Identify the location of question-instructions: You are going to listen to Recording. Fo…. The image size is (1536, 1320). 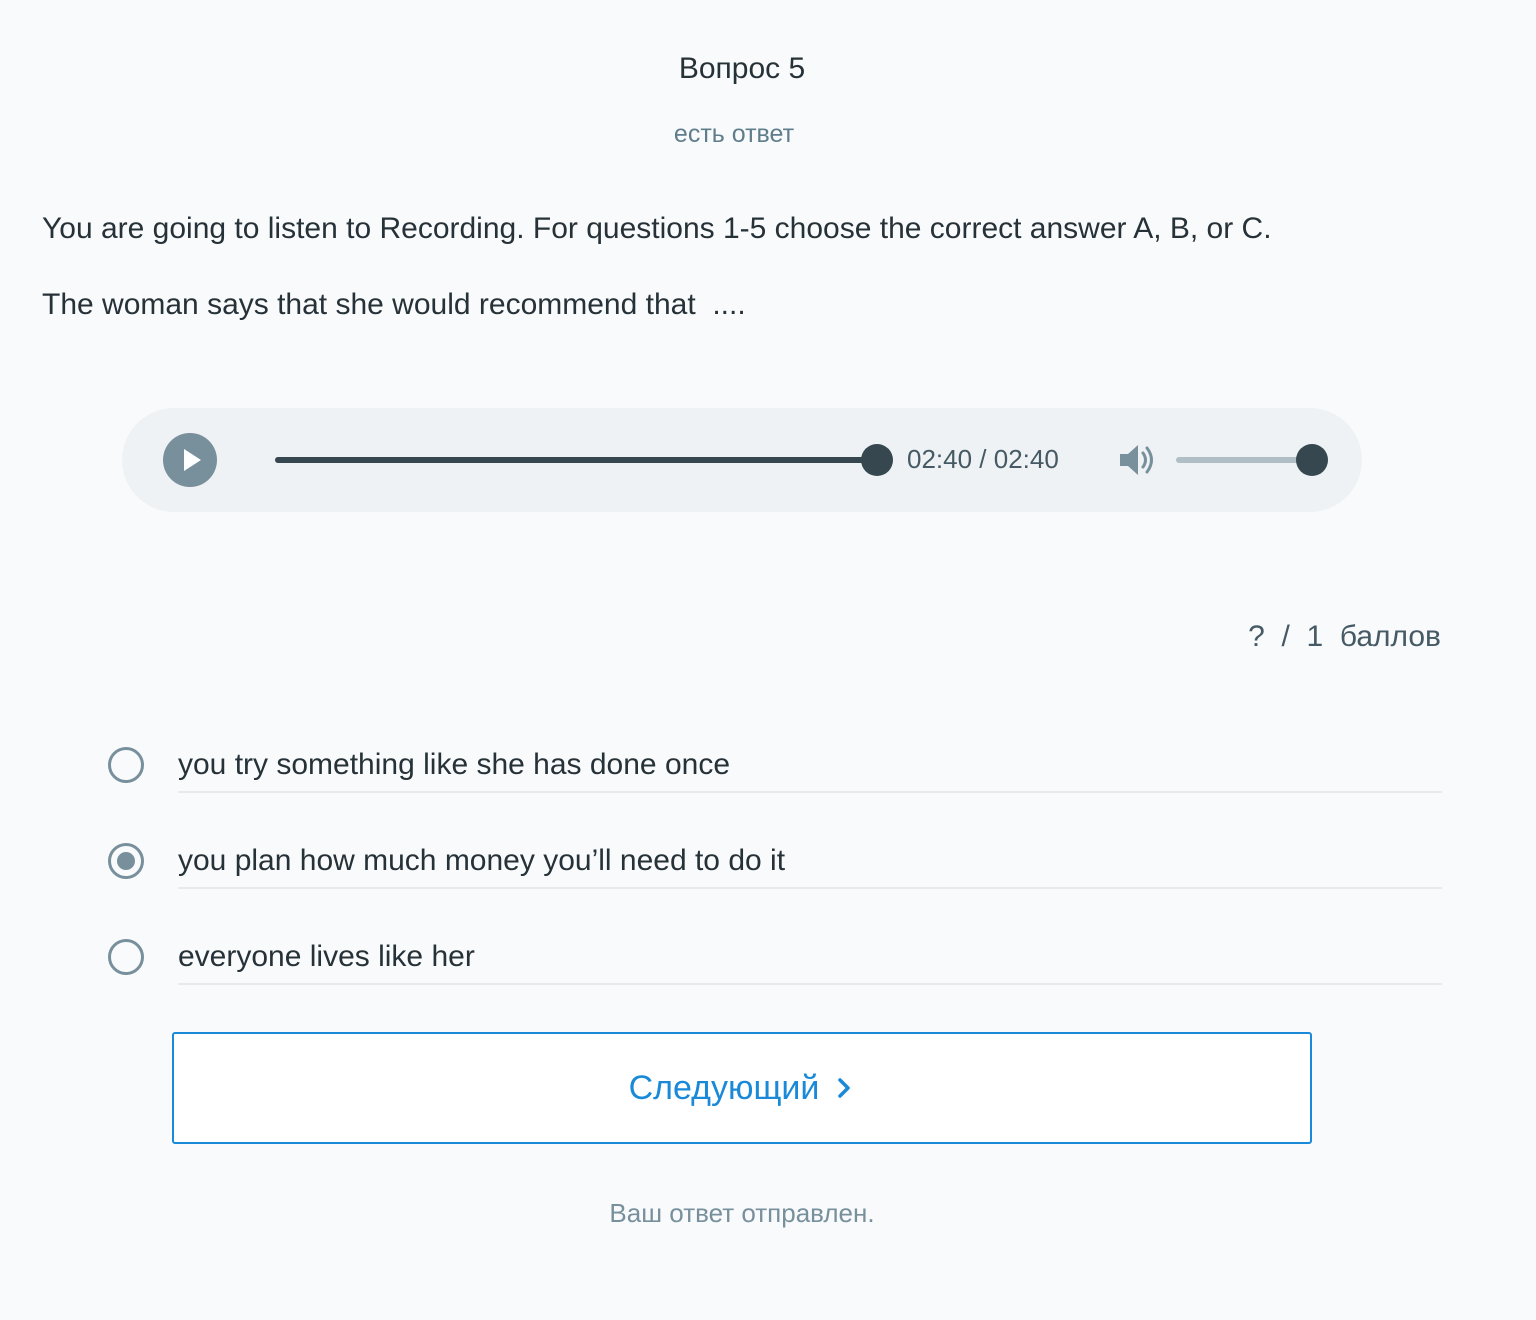
(657, 228).